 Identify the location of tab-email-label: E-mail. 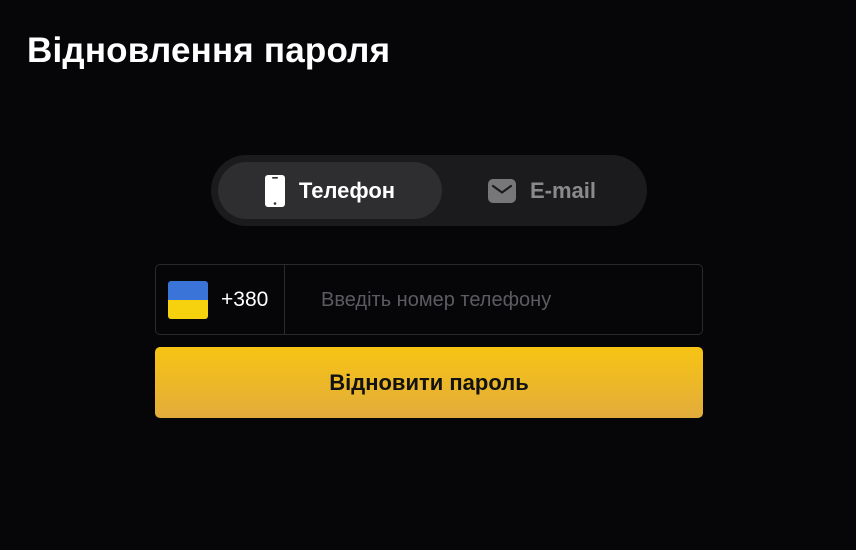
(563, 190).